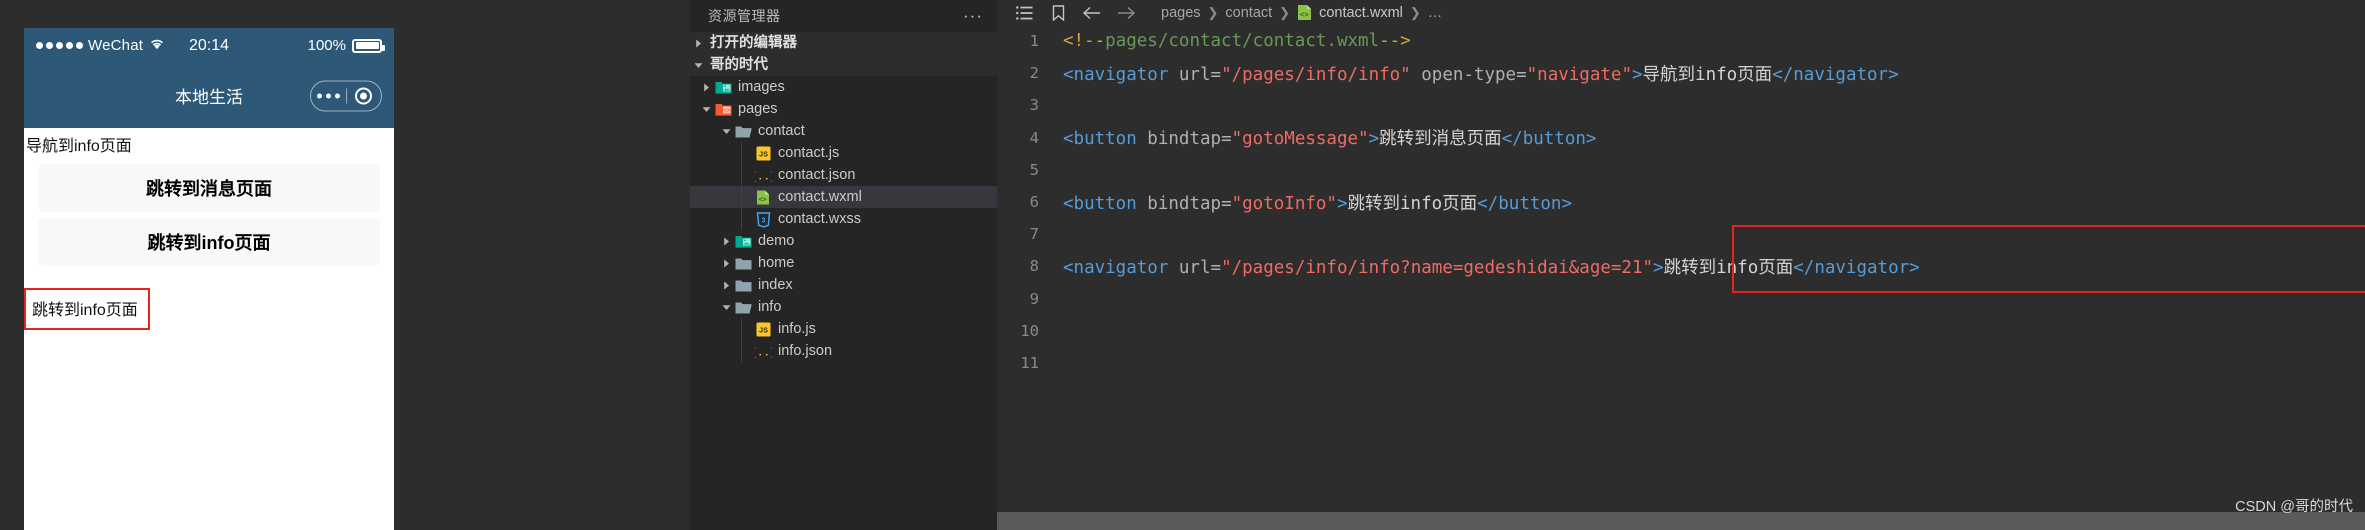 The image size is (2365, 530). I want to click on tree-item-label: contact.js, so click(809, 153).